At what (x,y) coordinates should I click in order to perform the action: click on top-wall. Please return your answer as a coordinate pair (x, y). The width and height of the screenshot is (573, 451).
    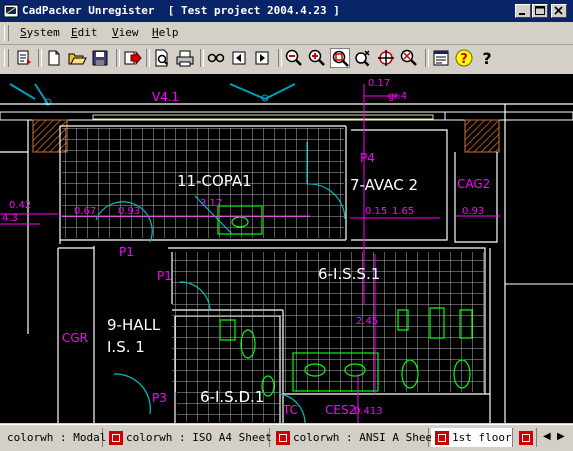
    Looking at the image, I should click on (286, 116).